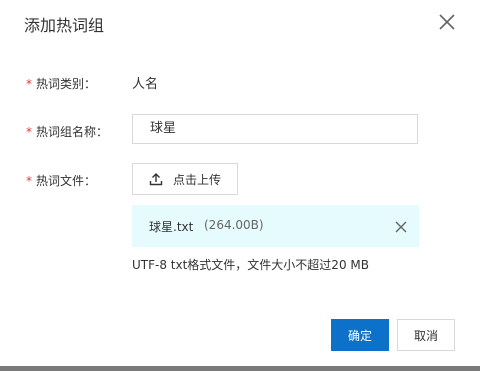 The width and height of the screenshot is (480, 371). What do you see at coordinates (156, 179) in the screenshot?
I see `upload-icon` at bounding box center [156, 179].